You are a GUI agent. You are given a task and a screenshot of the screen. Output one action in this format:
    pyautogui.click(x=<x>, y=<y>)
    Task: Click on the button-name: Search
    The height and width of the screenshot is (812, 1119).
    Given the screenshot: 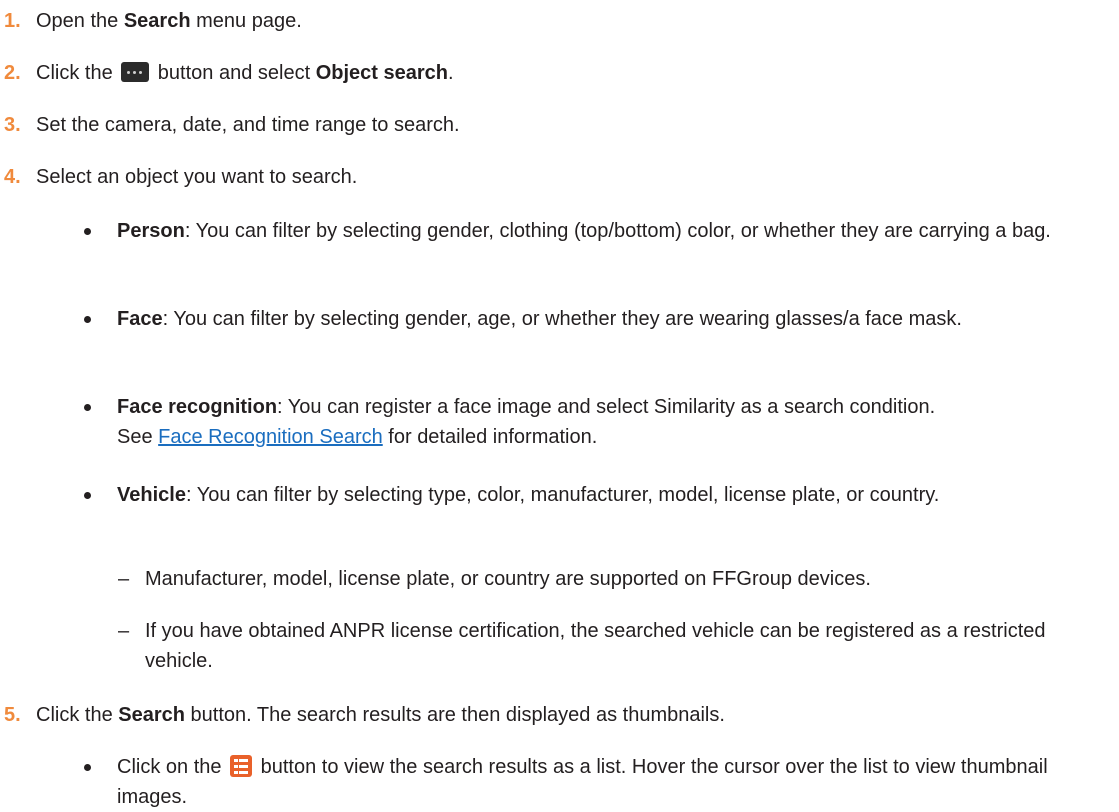 What is the action you would take?
    pyautogui.click(x=151, y=715)
    